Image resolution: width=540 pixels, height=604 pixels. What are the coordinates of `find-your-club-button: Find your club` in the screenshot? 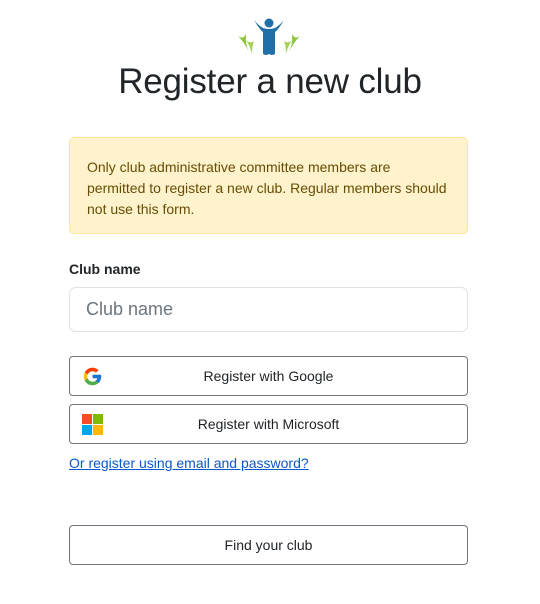 It's located at (268, 545).